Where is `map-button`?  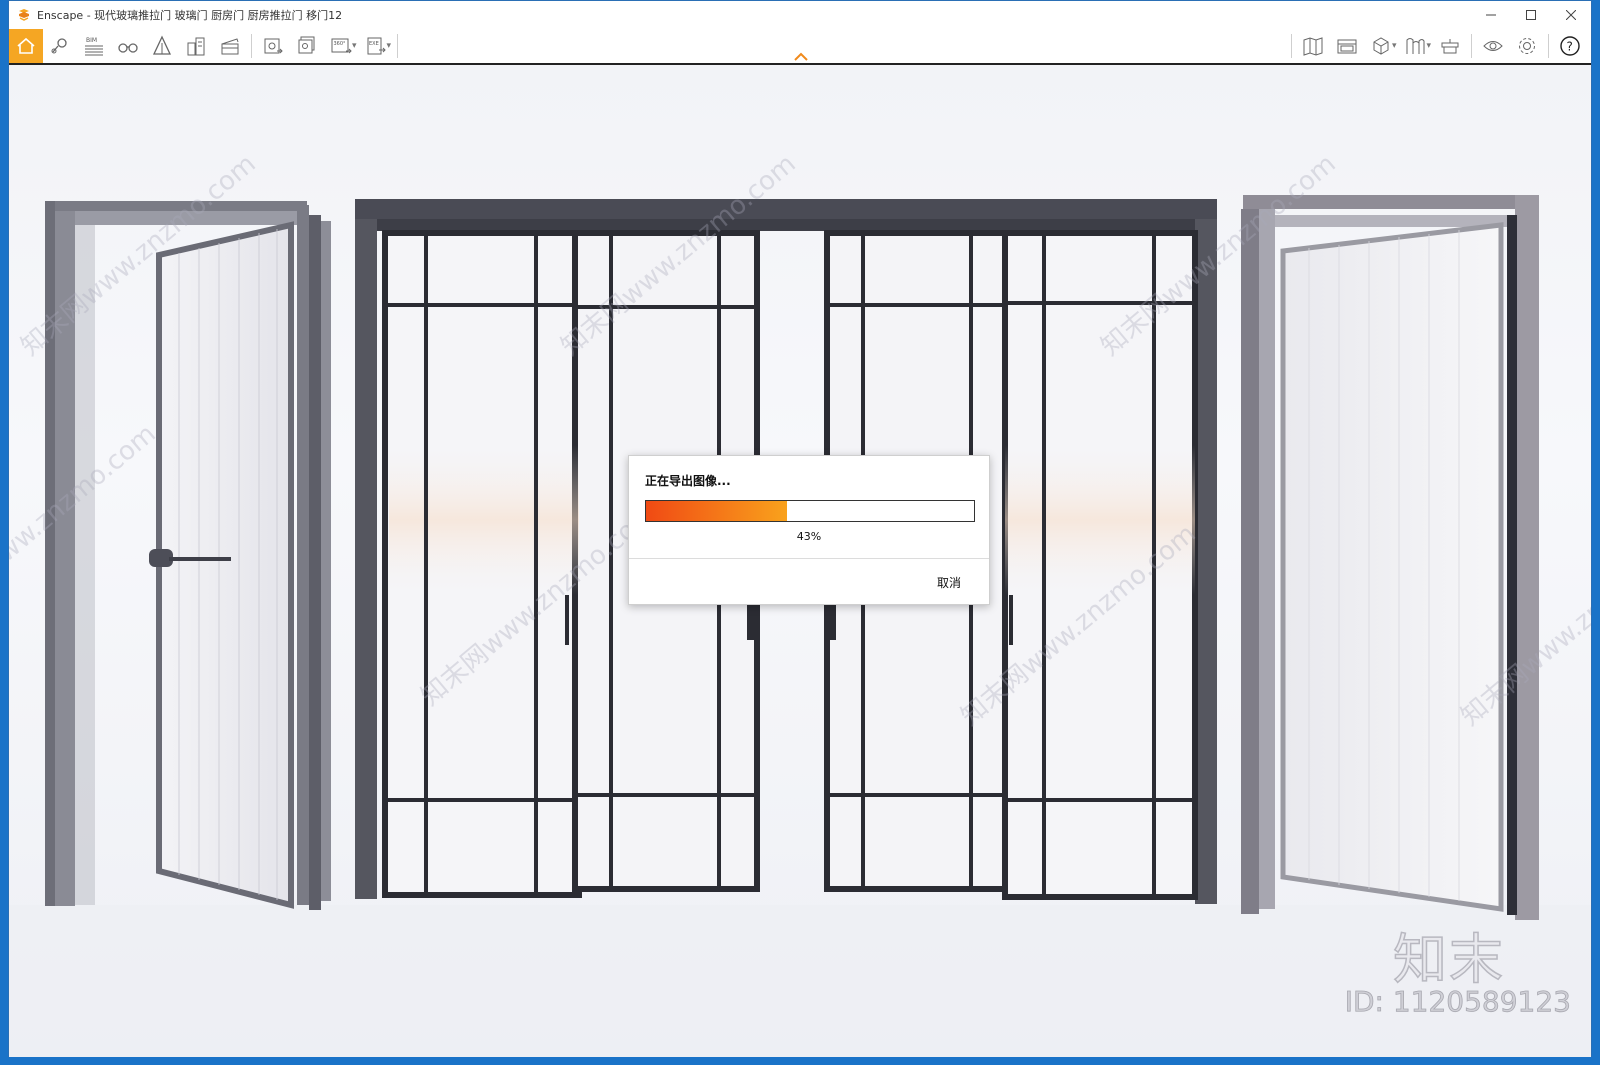 map-button is located at coordinates (1313, 46).